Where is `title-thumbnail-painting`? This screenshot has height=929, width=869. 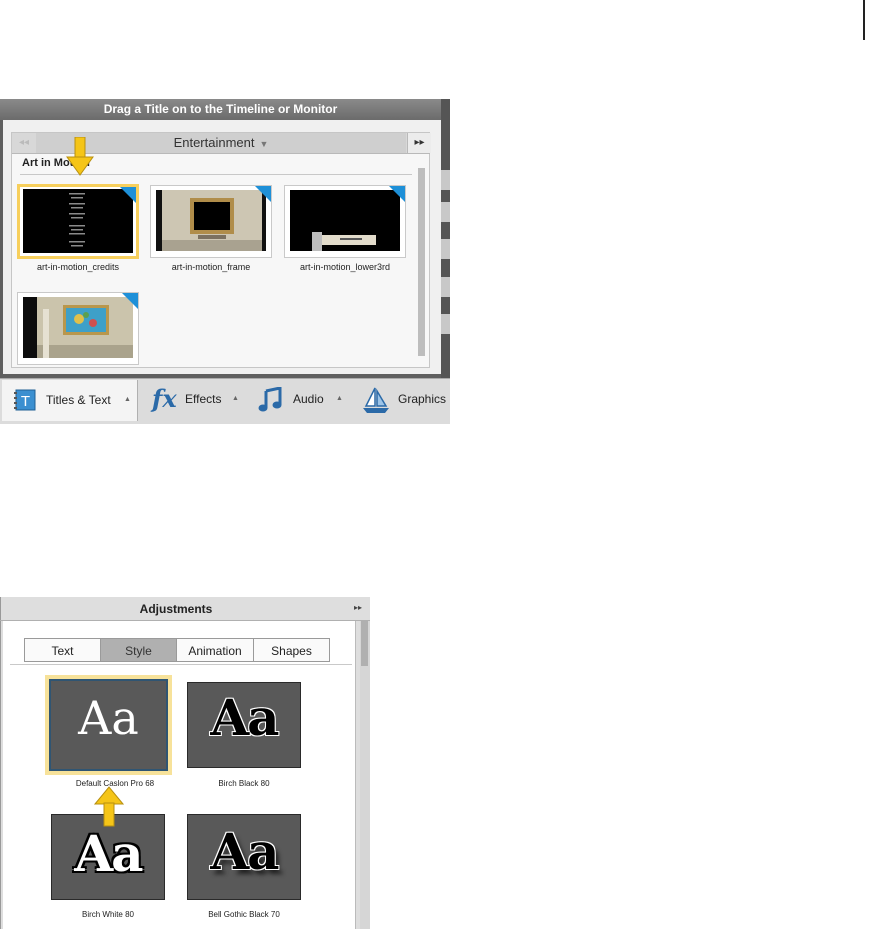
title-thumbnail-painting is located at coordinates (78, 328).